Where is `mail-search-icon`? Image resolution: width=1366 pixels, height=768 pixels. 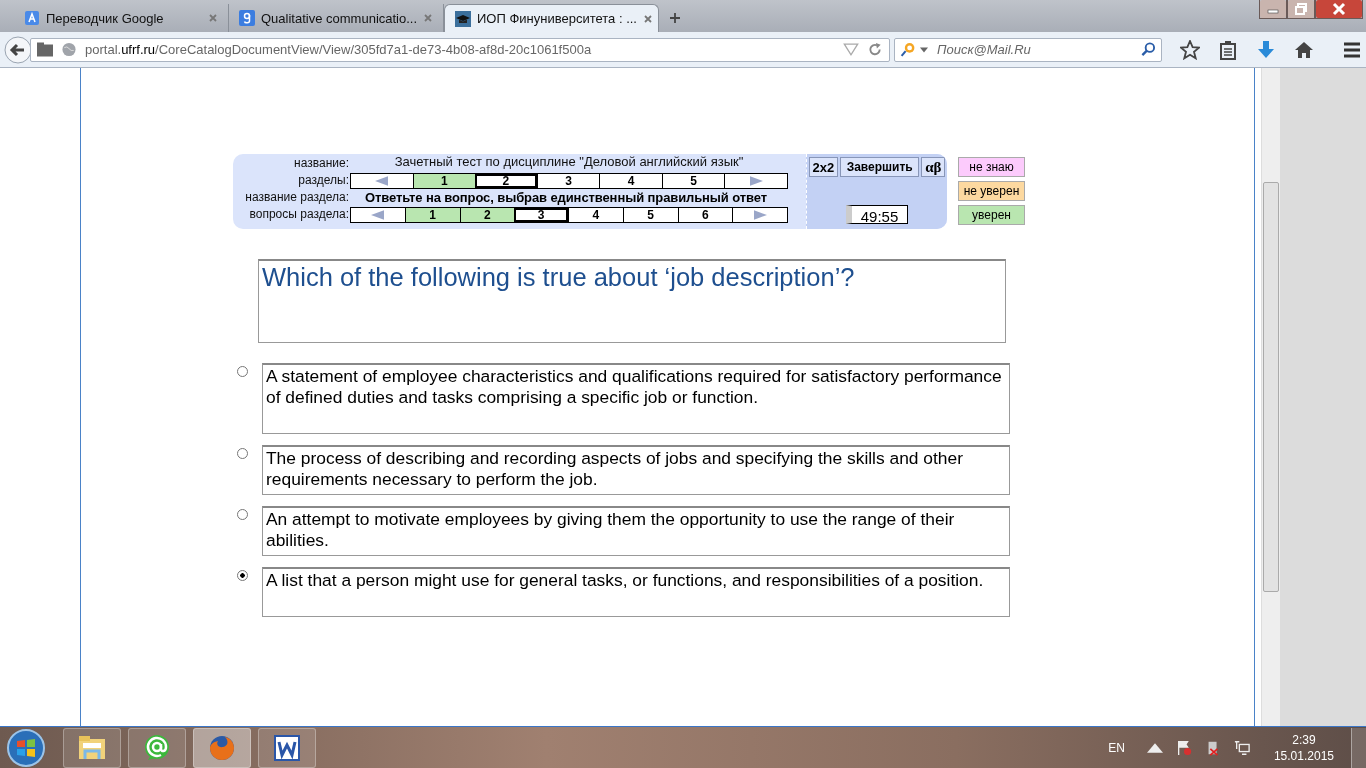 mail-search-icon is located at coordinates (908, 49).